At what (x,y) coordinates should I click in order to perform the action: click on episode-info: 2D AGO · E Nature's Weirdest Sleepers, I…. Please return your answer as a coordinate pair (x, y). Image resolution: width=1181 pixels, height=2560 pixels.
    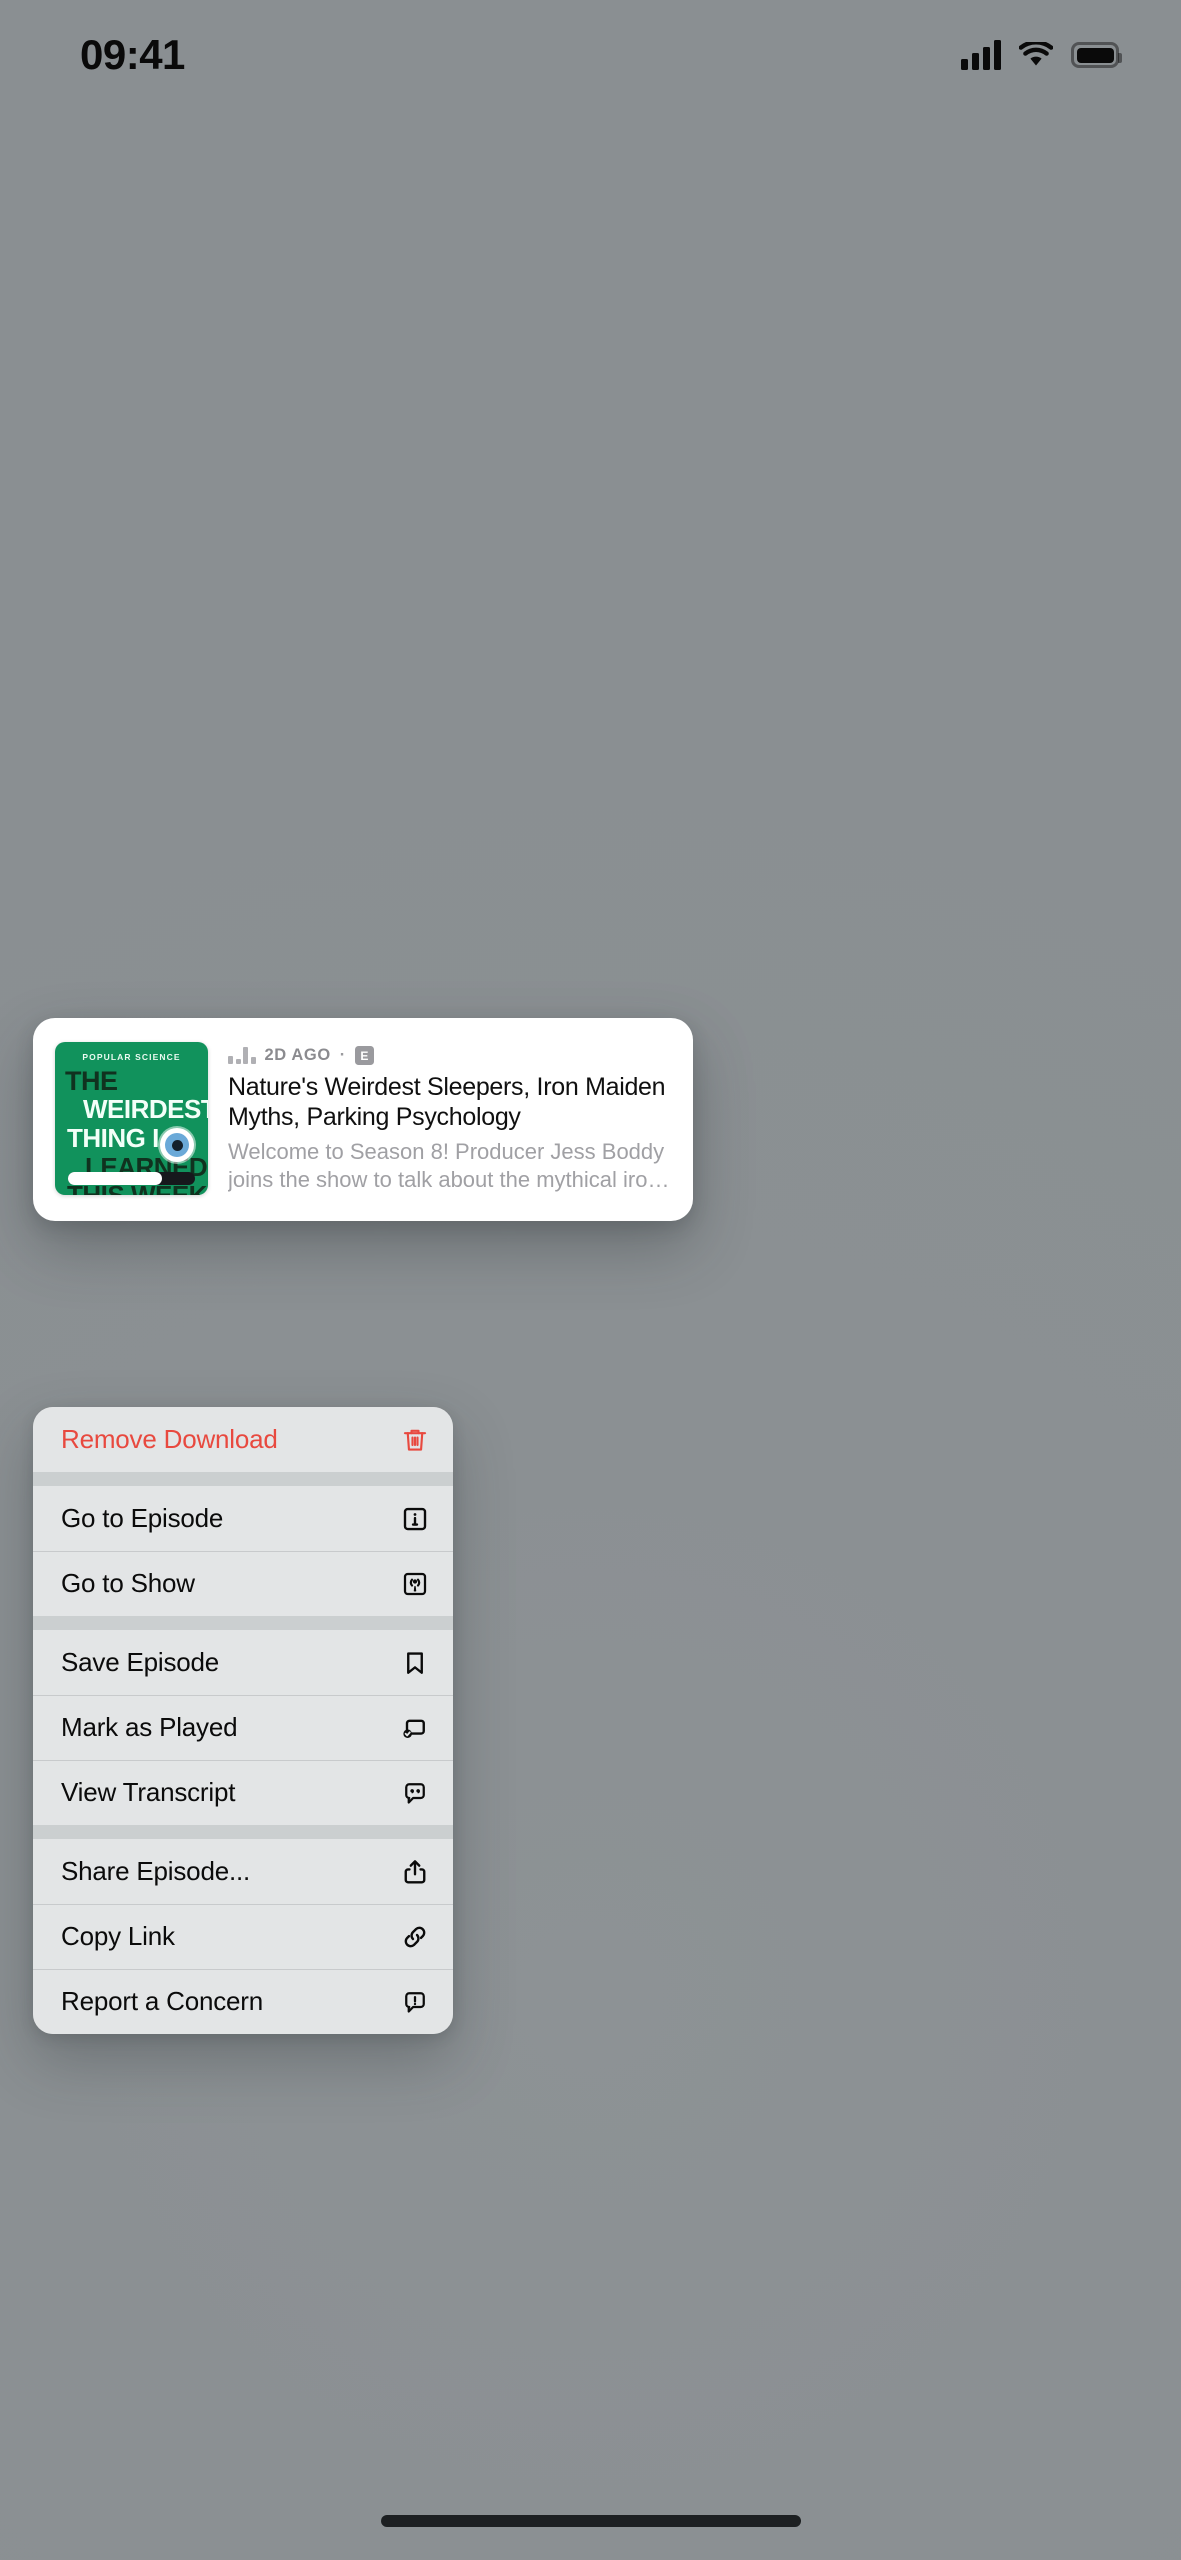
    Looking at the image, I should click on (439, 1119).